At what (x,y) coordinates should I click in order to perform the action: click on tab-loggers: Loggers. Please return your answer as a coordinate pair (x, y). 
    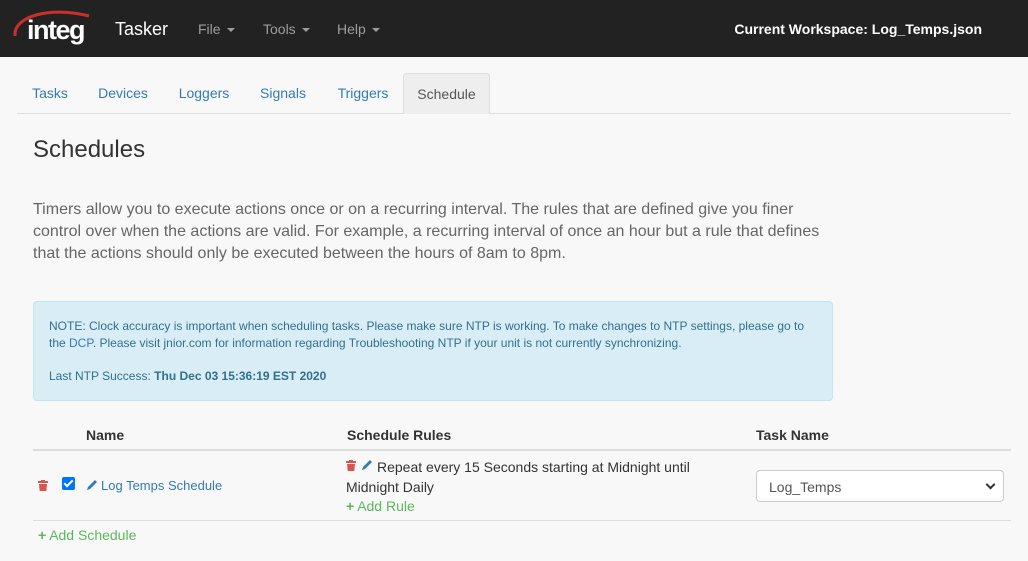
    Looking at the image, I should click on (204, 93).